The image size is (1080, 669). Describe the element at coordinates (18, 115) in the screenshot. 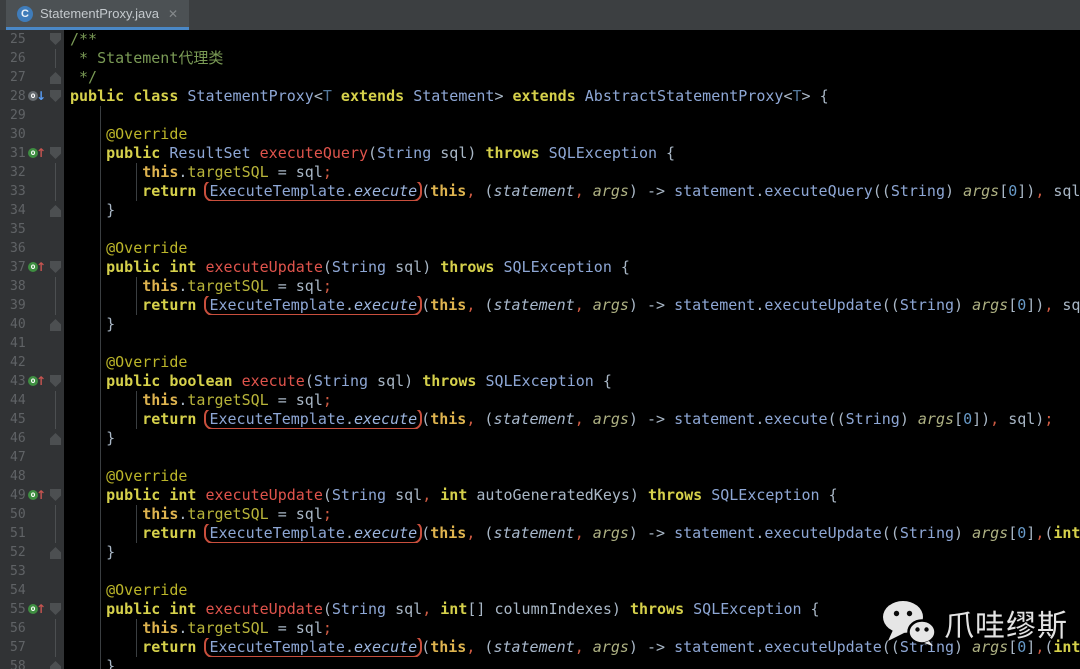

I see `line-number: 29` at that location.